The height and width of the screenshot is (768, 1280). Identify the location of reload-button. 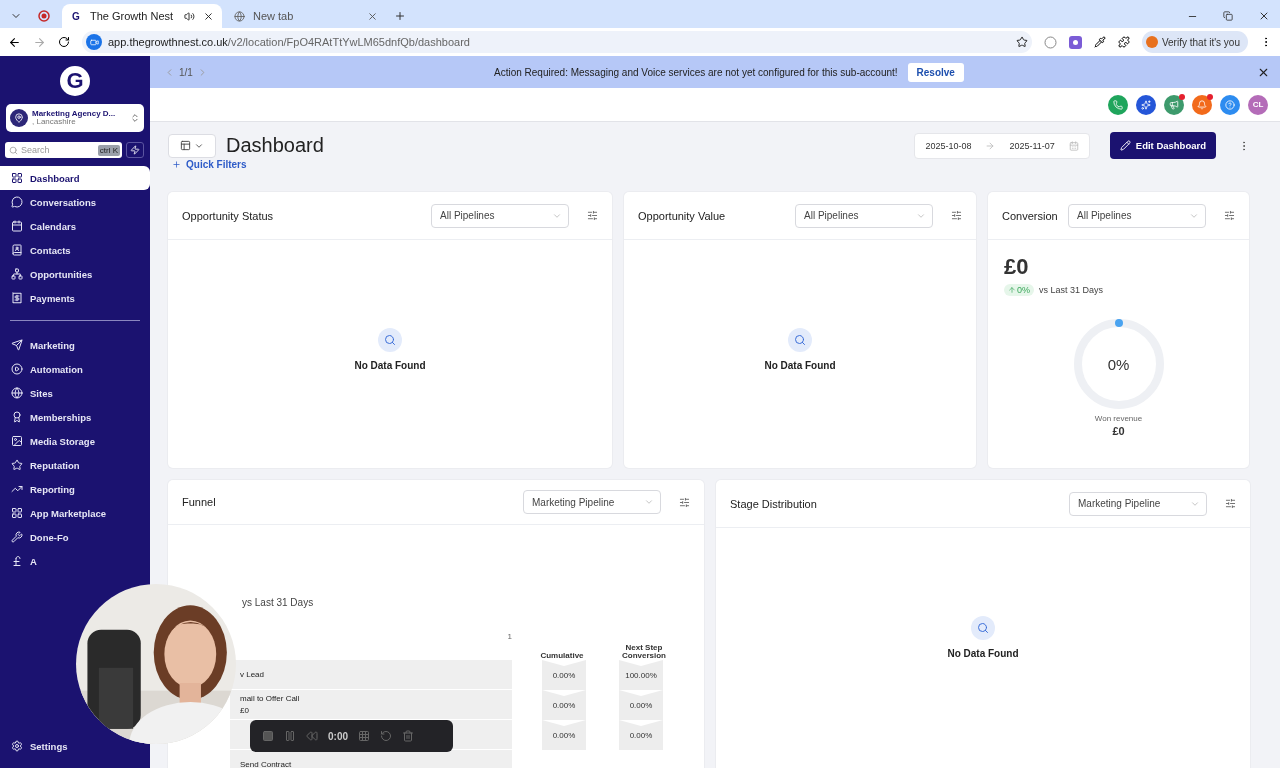
(64, 42).